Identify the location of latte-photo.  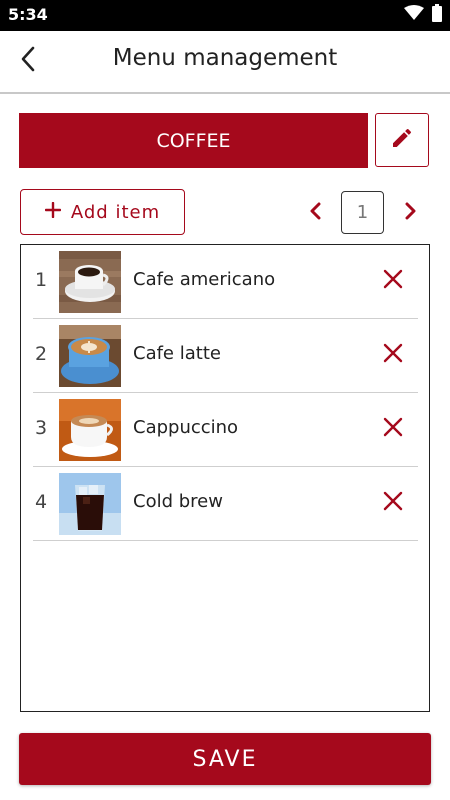
(90, 356).